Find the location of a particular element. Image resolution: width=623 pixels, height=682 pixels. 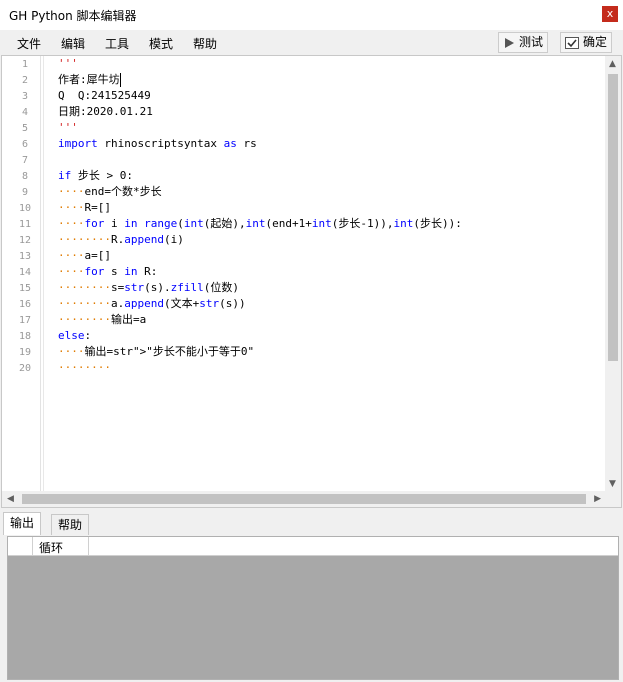

code-line: ····a=[] is located at coordinates (84, 256).